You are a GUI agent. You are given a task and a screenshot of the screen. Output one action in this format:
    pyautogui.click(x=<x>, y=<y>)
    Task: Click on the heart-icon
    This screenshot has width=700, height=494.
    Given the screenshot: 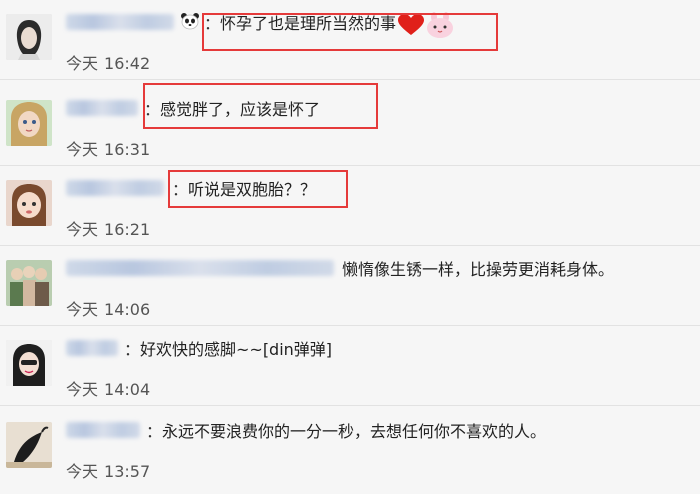 What is the action you would take?
    pyautogui.click(x=411, y=24)
    